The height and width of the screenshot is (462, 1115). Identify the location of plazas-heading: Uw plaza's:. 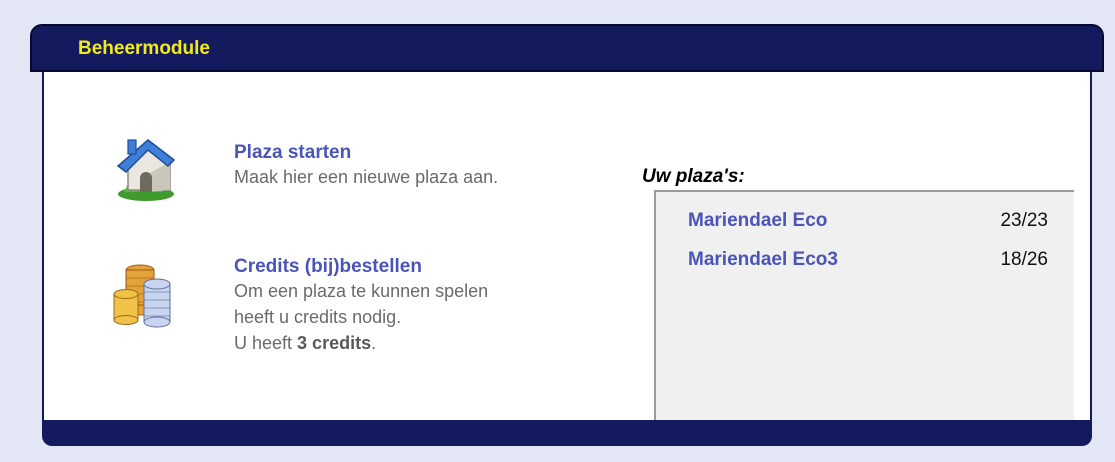
(693, 176).